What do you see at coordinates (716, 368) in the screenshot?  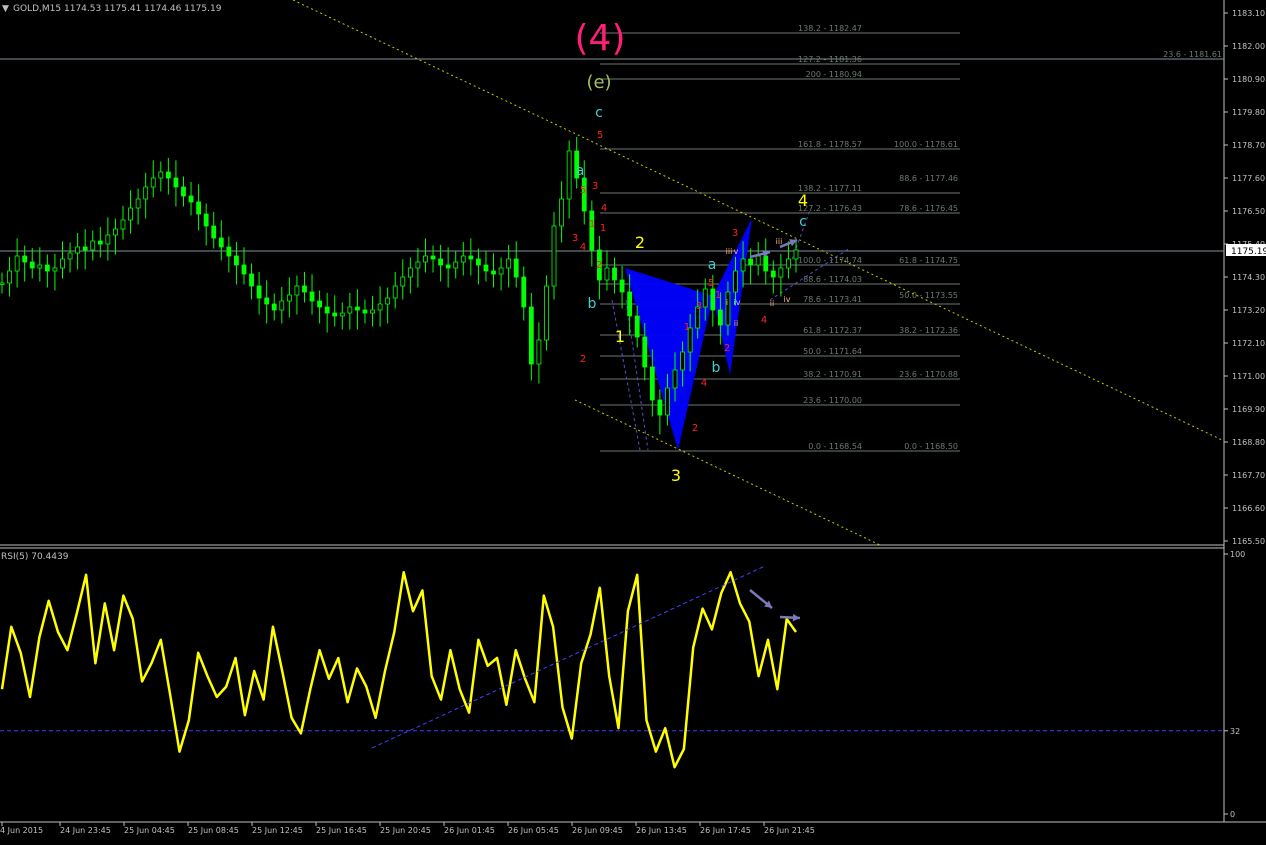 I see `wave-label-b_mid: b` at bounding box center [716, 368].